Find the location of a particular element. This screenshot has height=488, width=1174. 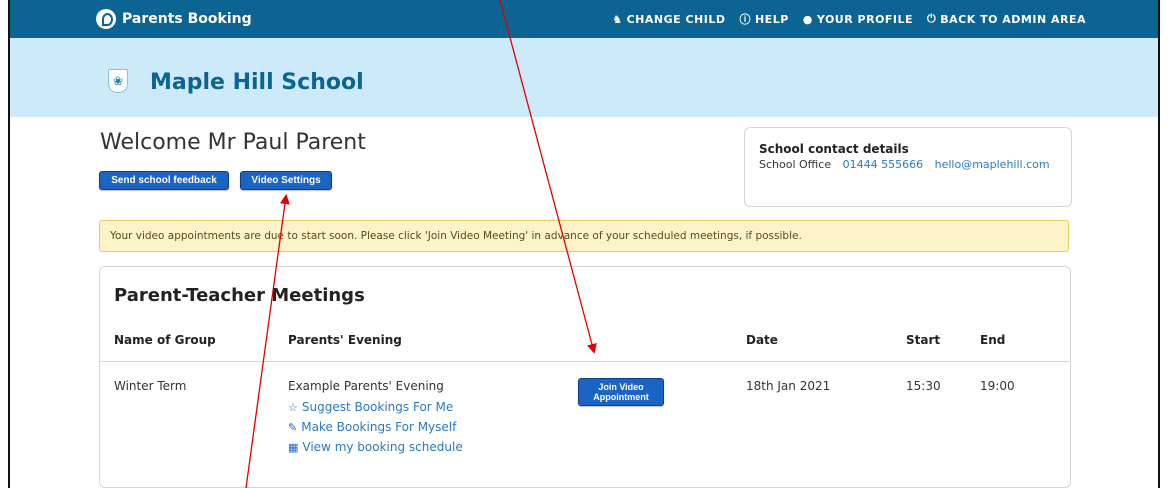

change-child-label: CHANGE CHILD is located at coordinates (676, 19).